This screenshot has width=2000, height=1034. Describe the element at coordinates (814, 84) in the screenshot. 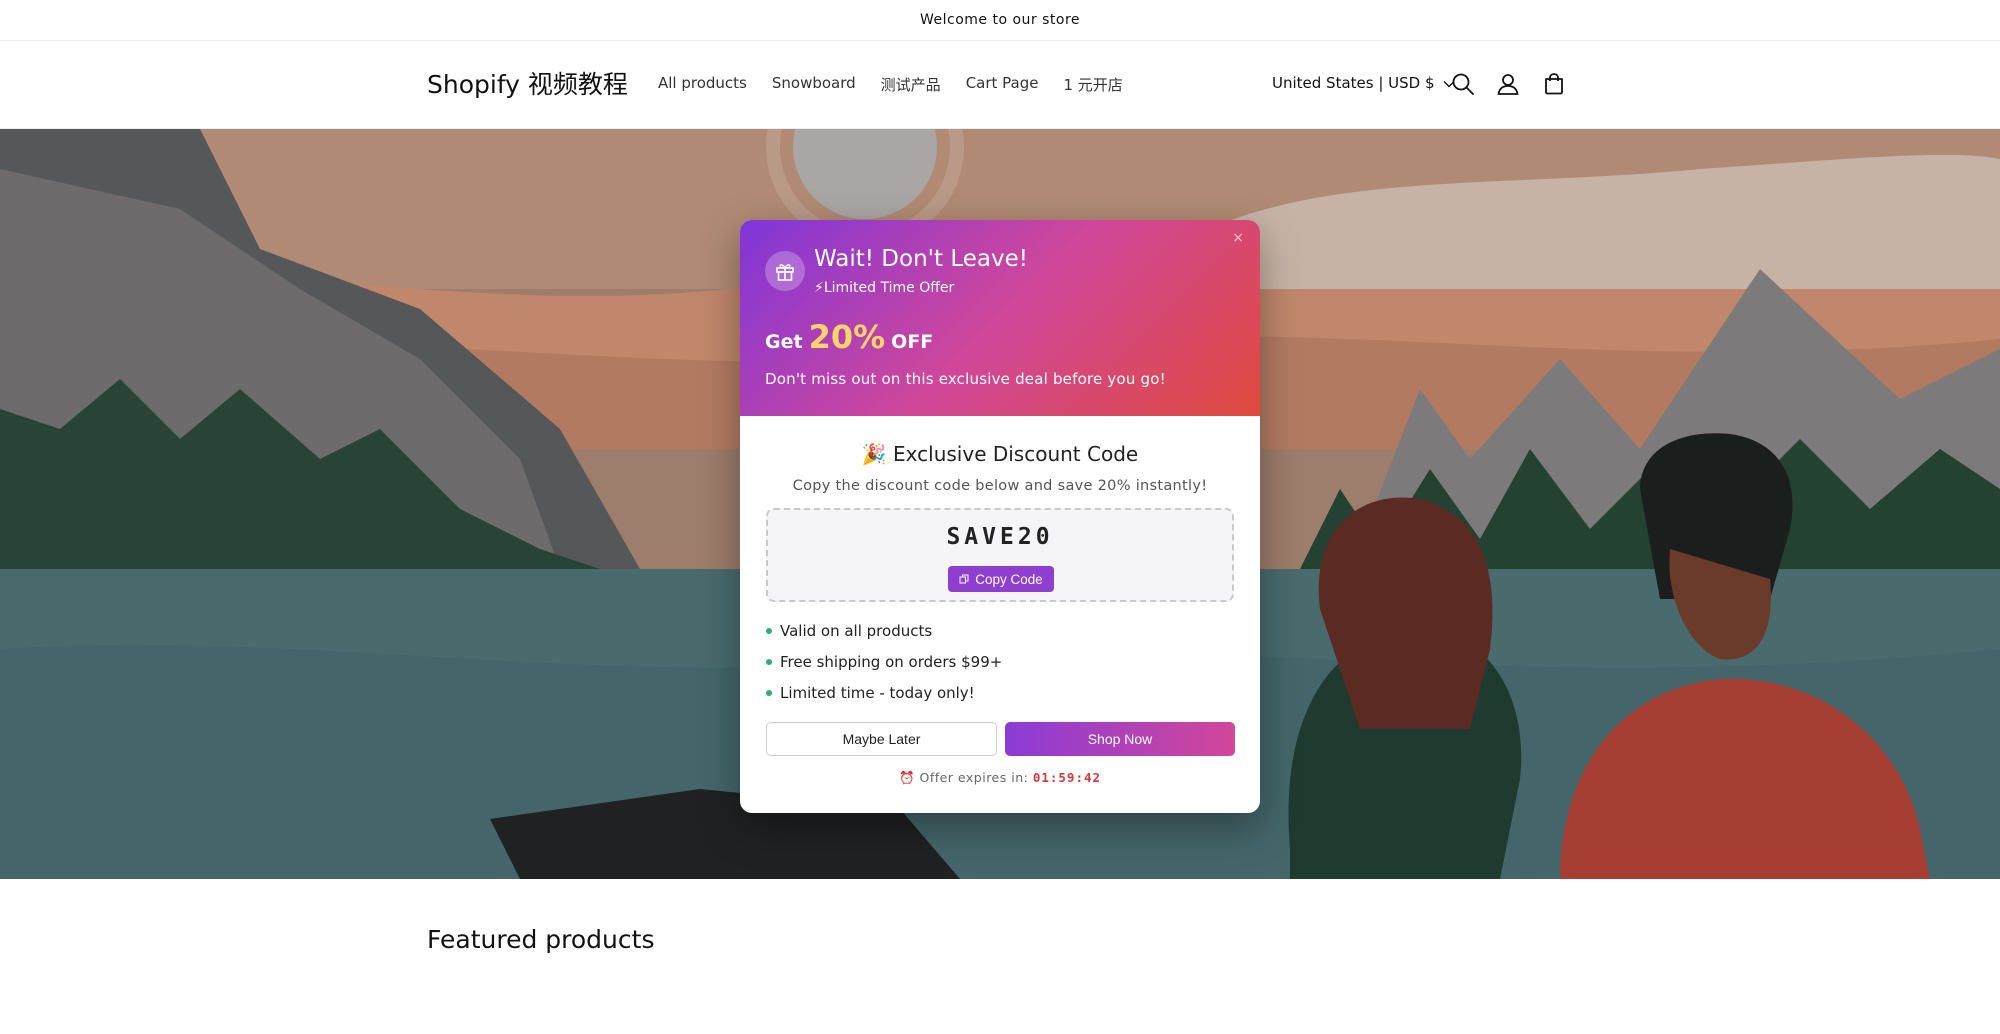

I see `nav-item-snowboard: Snowboard` at that location.